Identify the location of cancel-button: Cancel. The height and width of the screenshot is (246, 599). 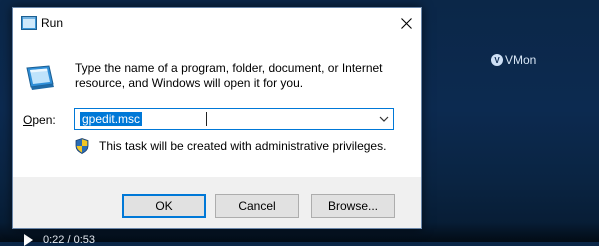
(257, 206).